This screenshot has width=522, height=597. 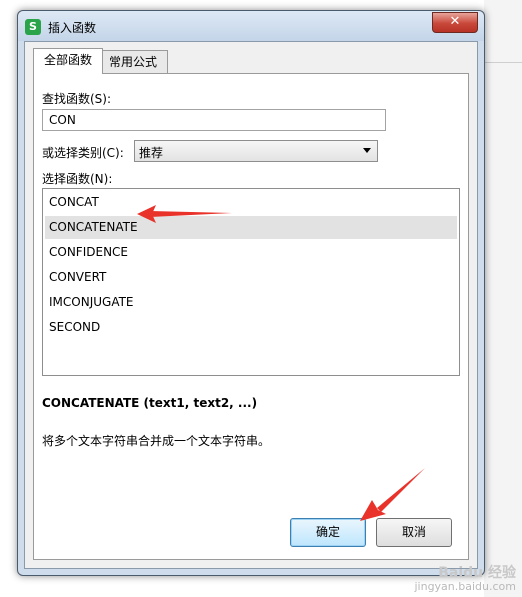 What do you see at coordinates (72, 28) in the screenshot?
I see `dialog-title: 插入函数` at bounding box center [72, 28].